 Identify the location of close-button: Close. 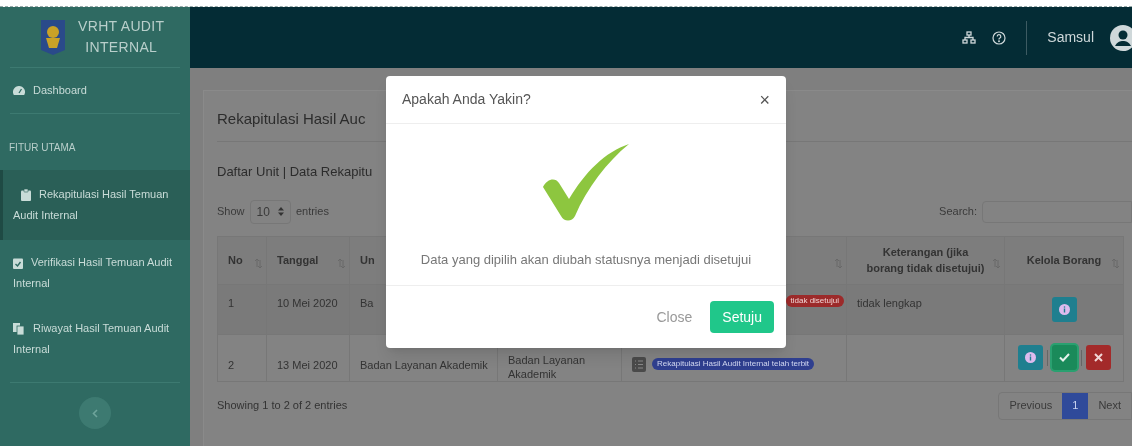
(674, 317).